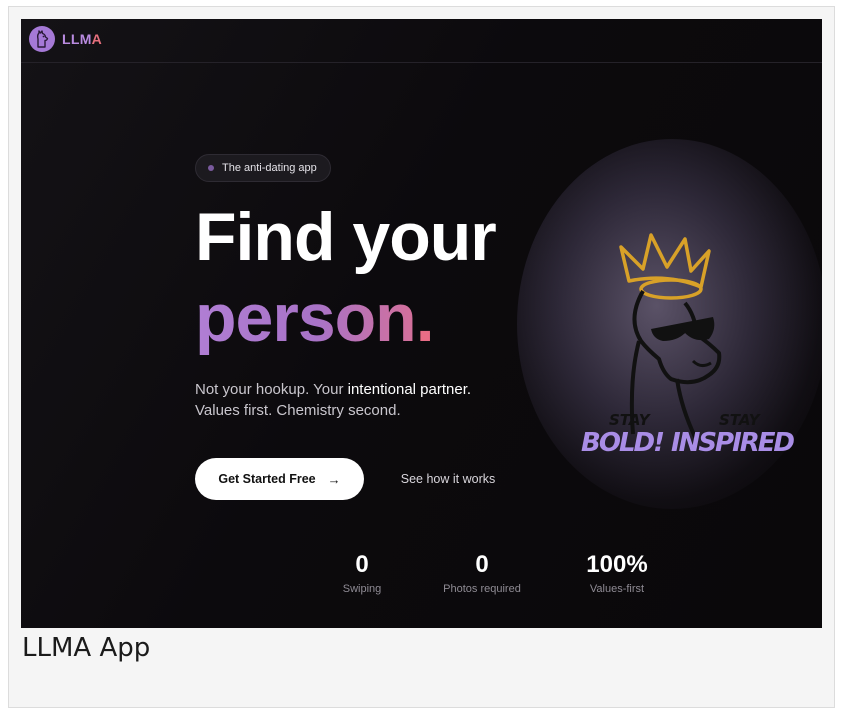  Describe the element at coordinates (77, 39) in the screenshot. I see `brand-name-part1: LLM` at that location.